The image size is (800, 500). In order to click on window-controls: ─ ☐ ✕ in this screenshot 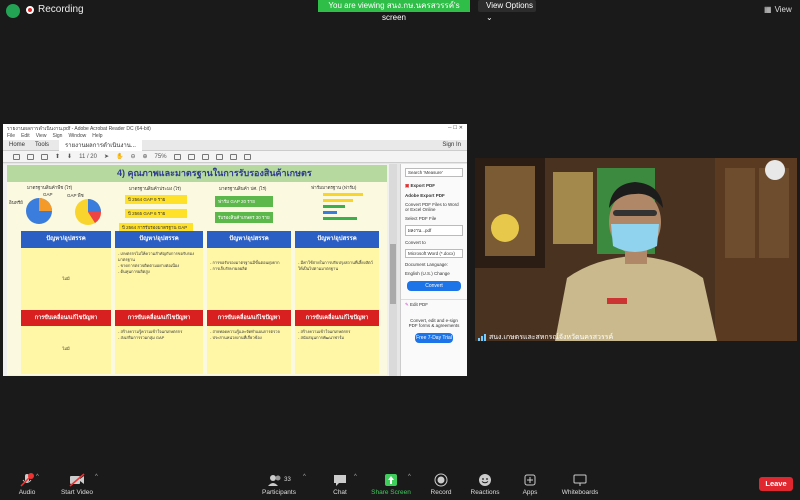, I will do `click(455, 128)`.